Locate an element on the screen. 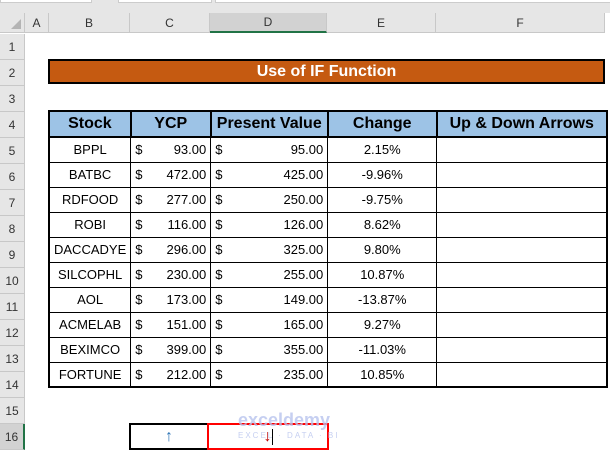  header-stock: Stock is located at coordinates (90, 124).